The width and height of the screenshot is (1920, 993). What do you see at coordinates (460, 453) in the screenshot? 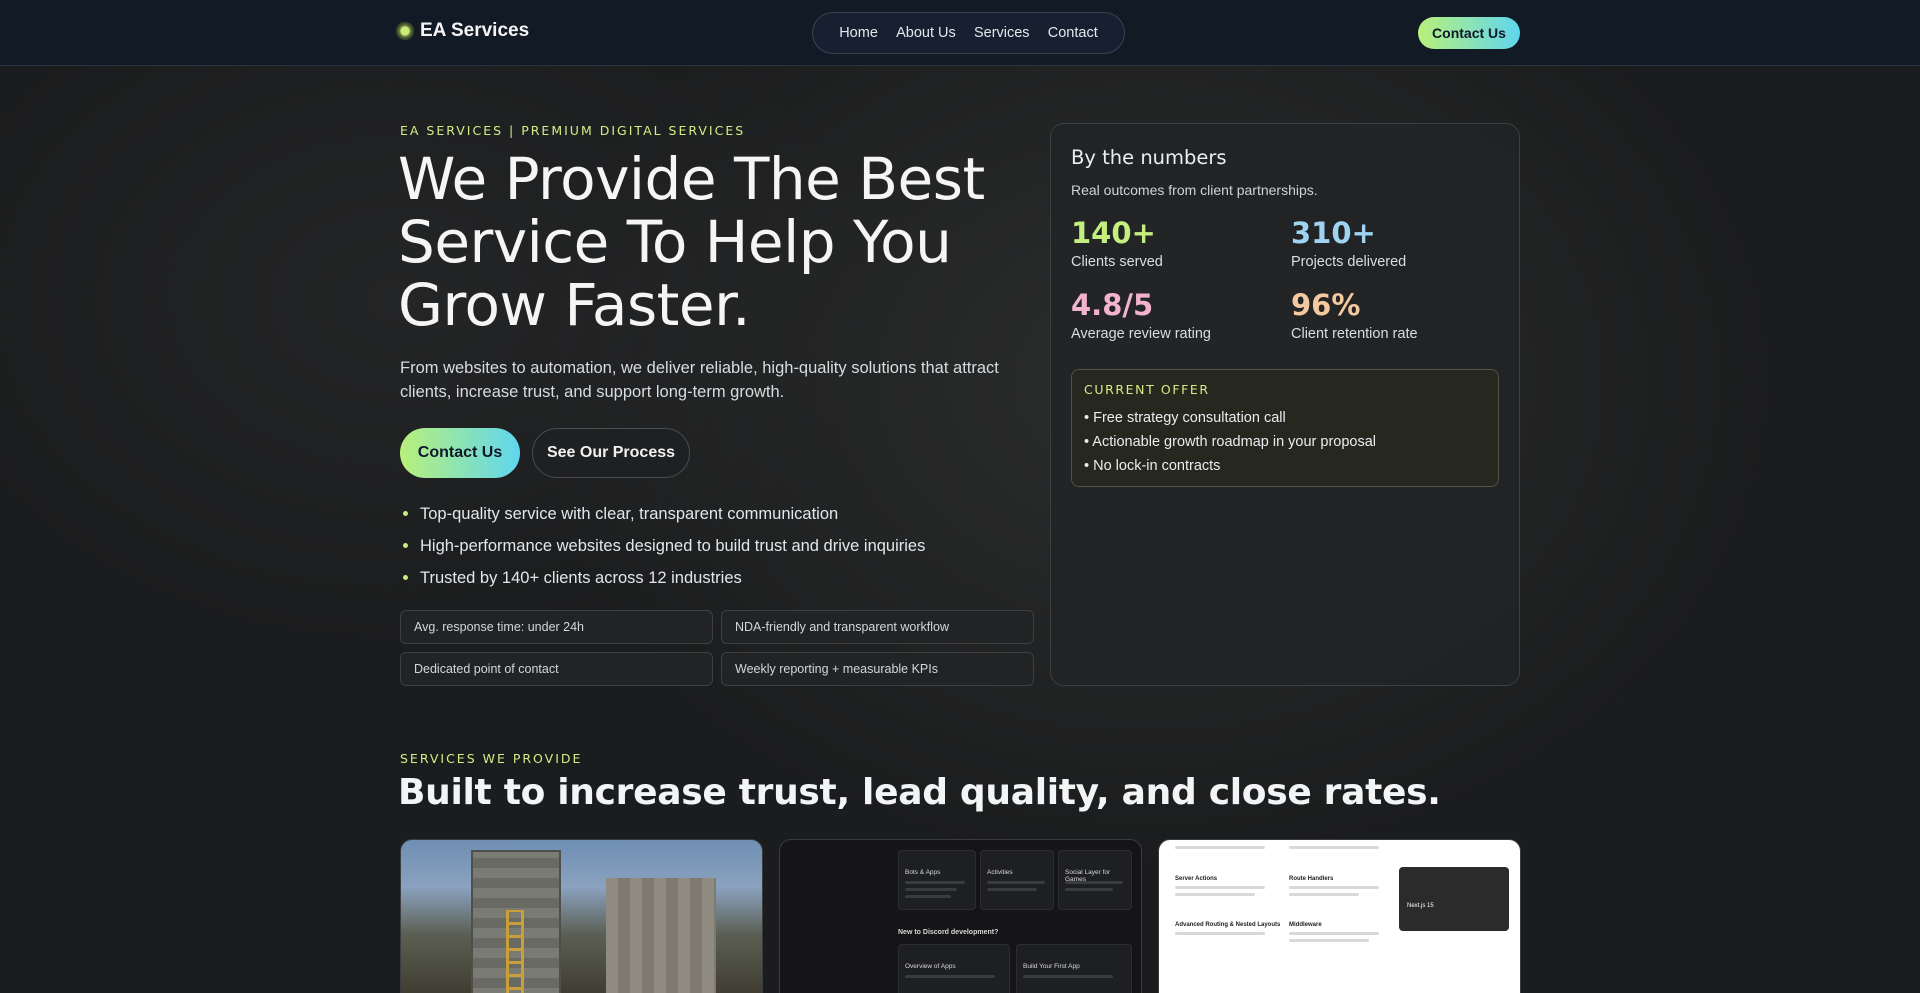
I see `hero-contact-button: Contact Us` at bounding box center [460, 453].